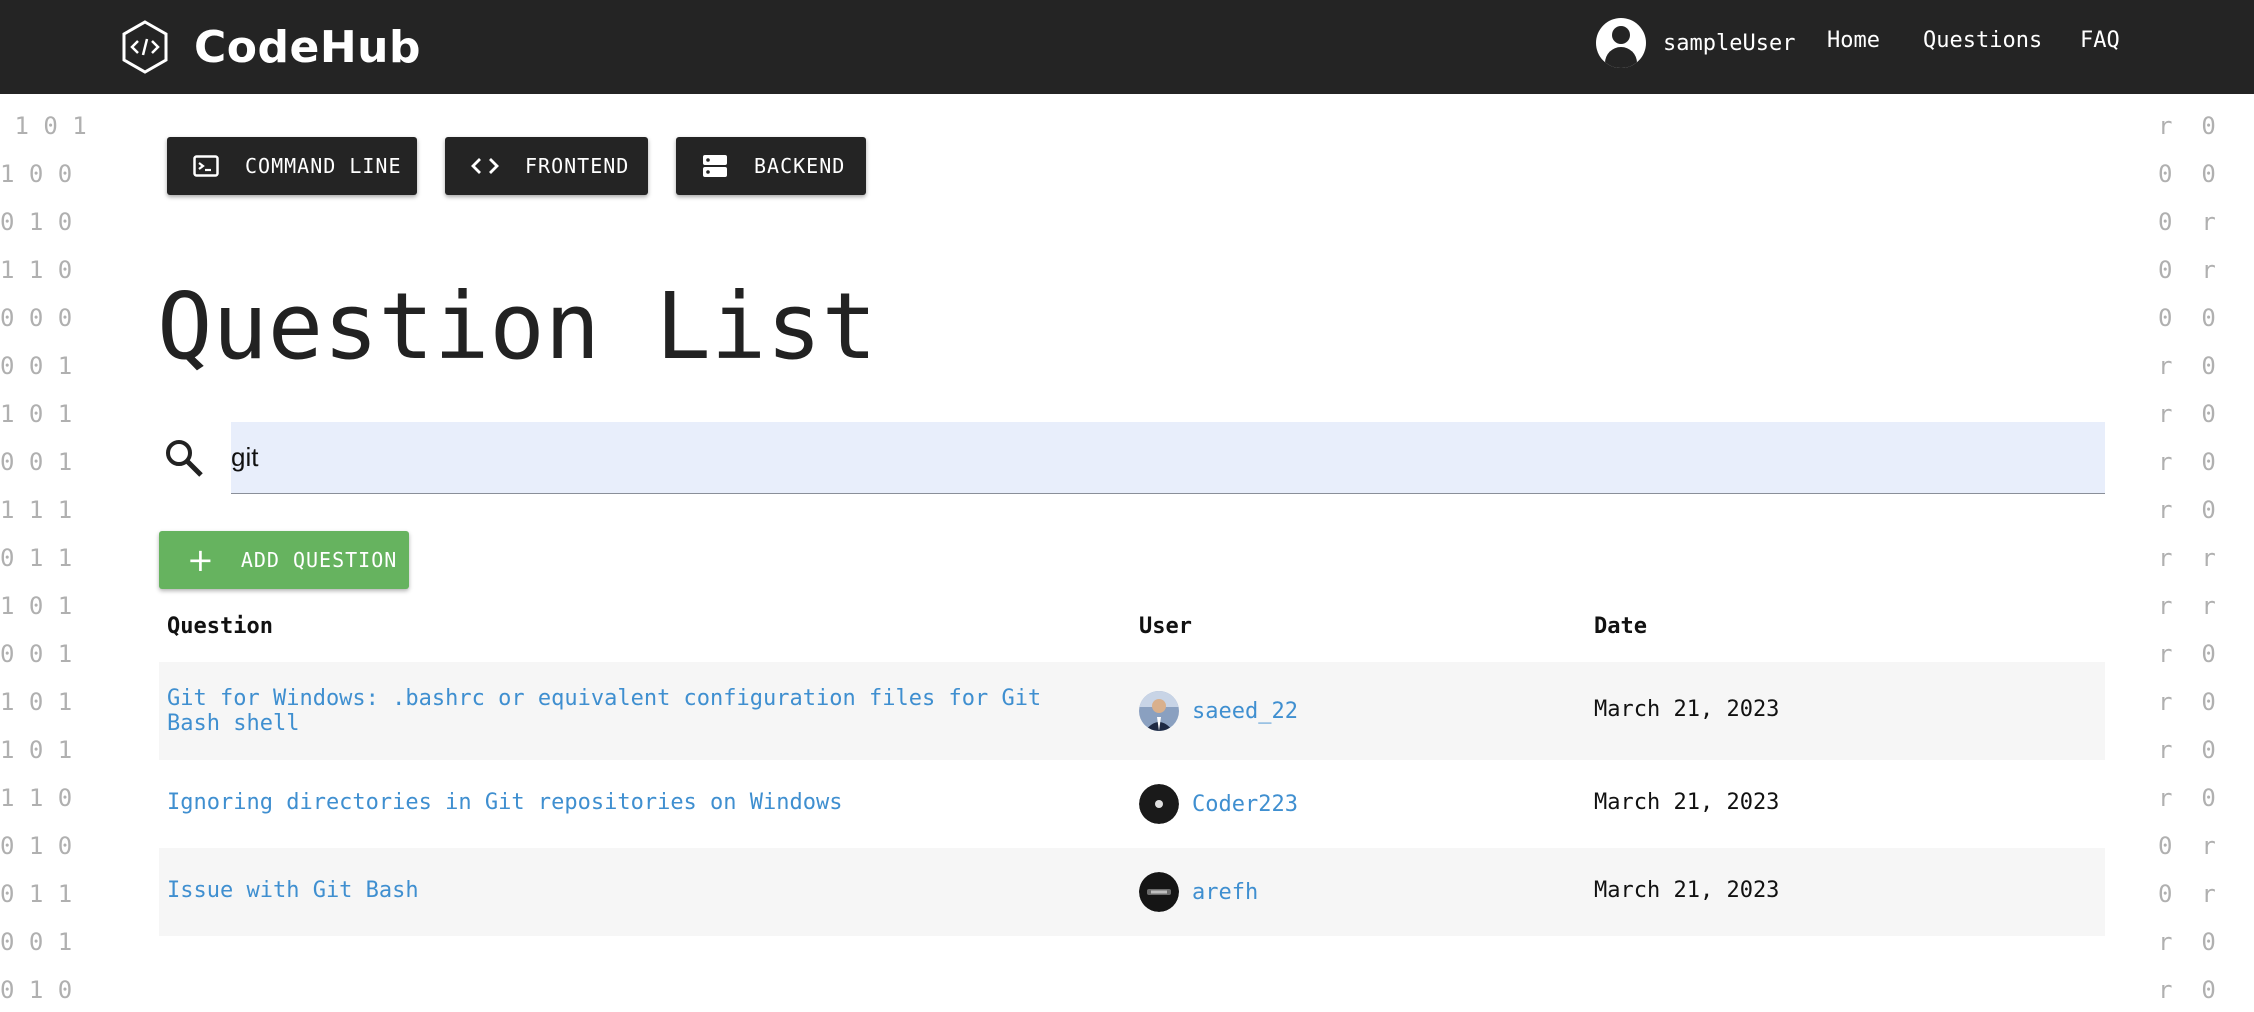 This screenshot has width=2254, height=1012. I want to click on user-link: Coder223, so click(1245, 804).